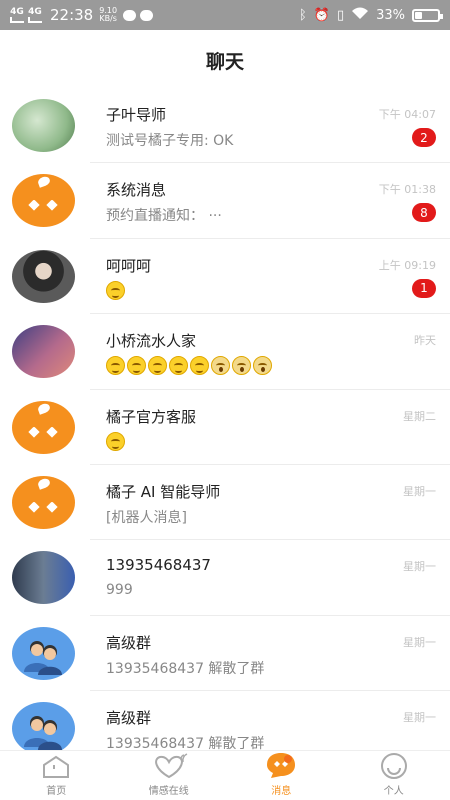  What do you see at coordinates (185, 668) in the screenshot?
I see `chat-preview: 13935468437 解散了群` at bounding box center [185, 668].